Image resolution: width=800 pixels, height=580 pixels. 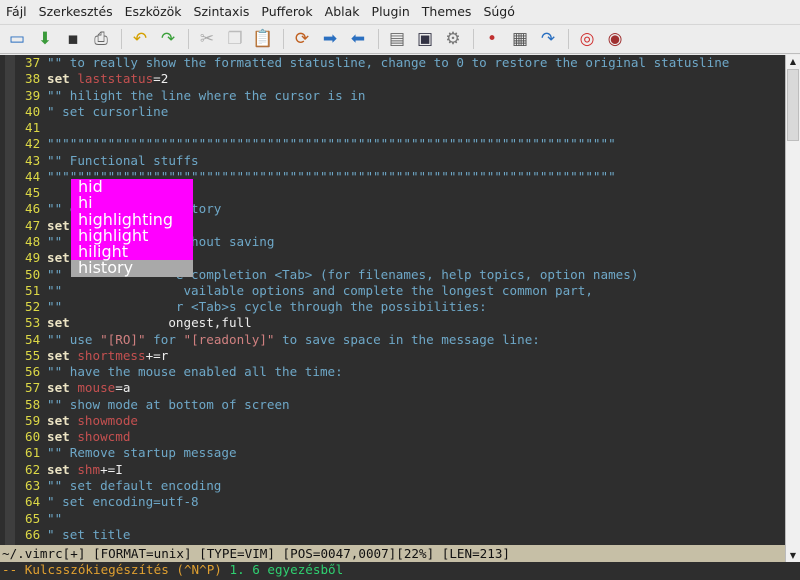 What do you see at coordinates (33, 111) in the screenshot?
I see `line-number: 40` at bounding box center [33, 111].